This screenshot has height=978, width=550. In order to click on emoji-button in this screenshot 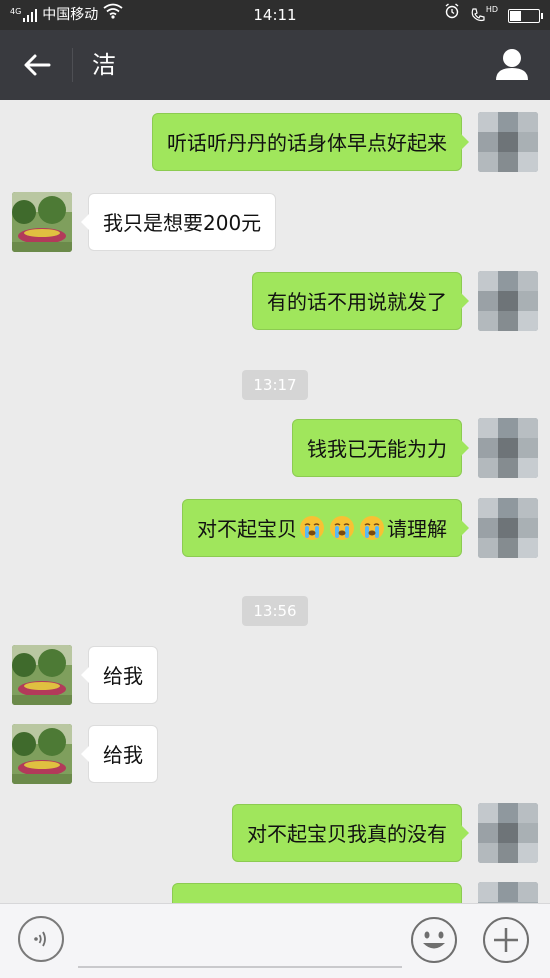, I will do `click(434, 940)`.